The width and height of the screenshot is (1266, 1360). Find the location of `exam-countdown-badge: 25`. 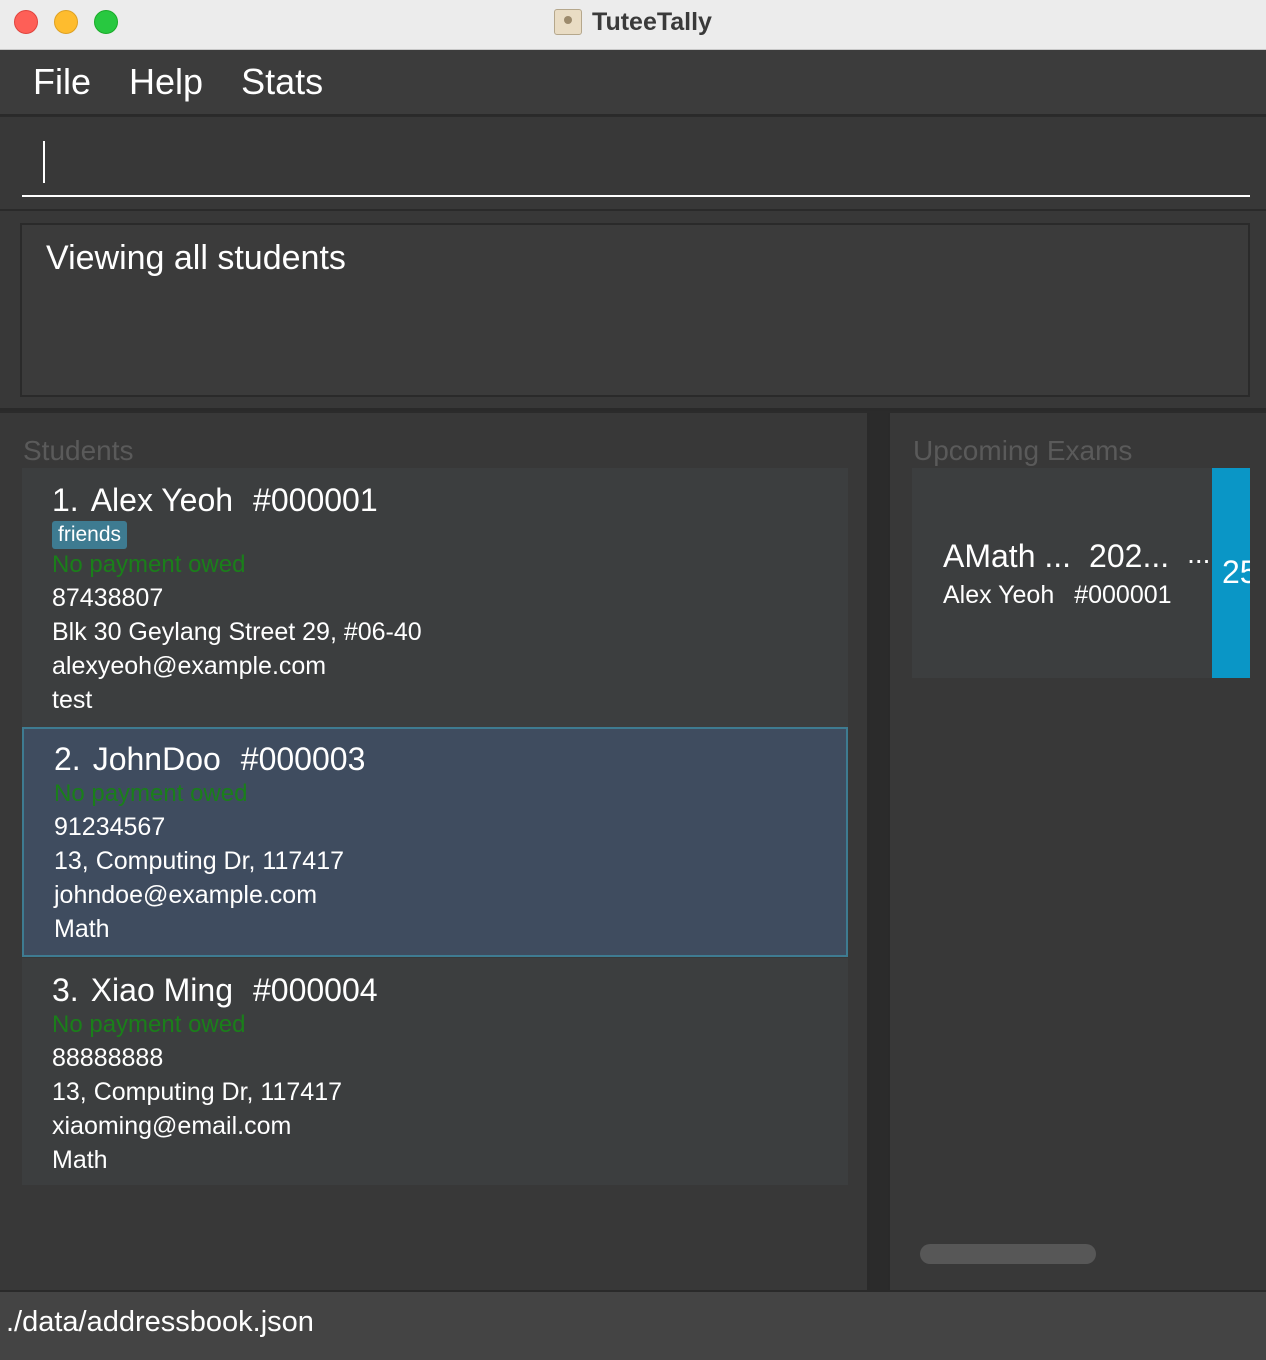

exam-countdown-badge: 25 is located at coordinates (1231, 573).